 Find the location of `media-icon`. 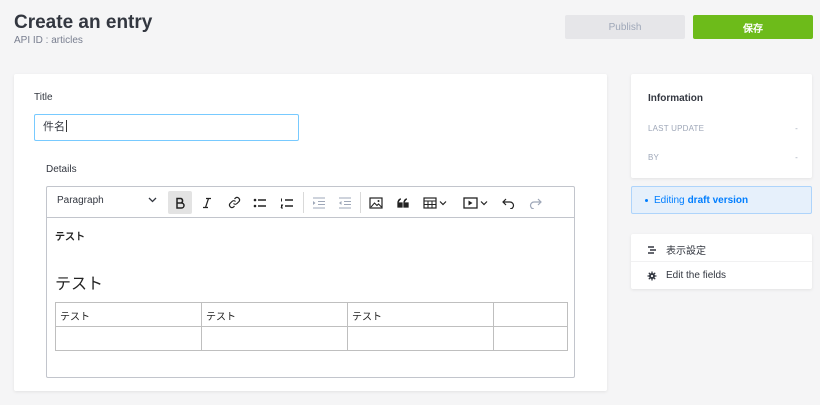

media-icon is located at coordinates (476, 202).